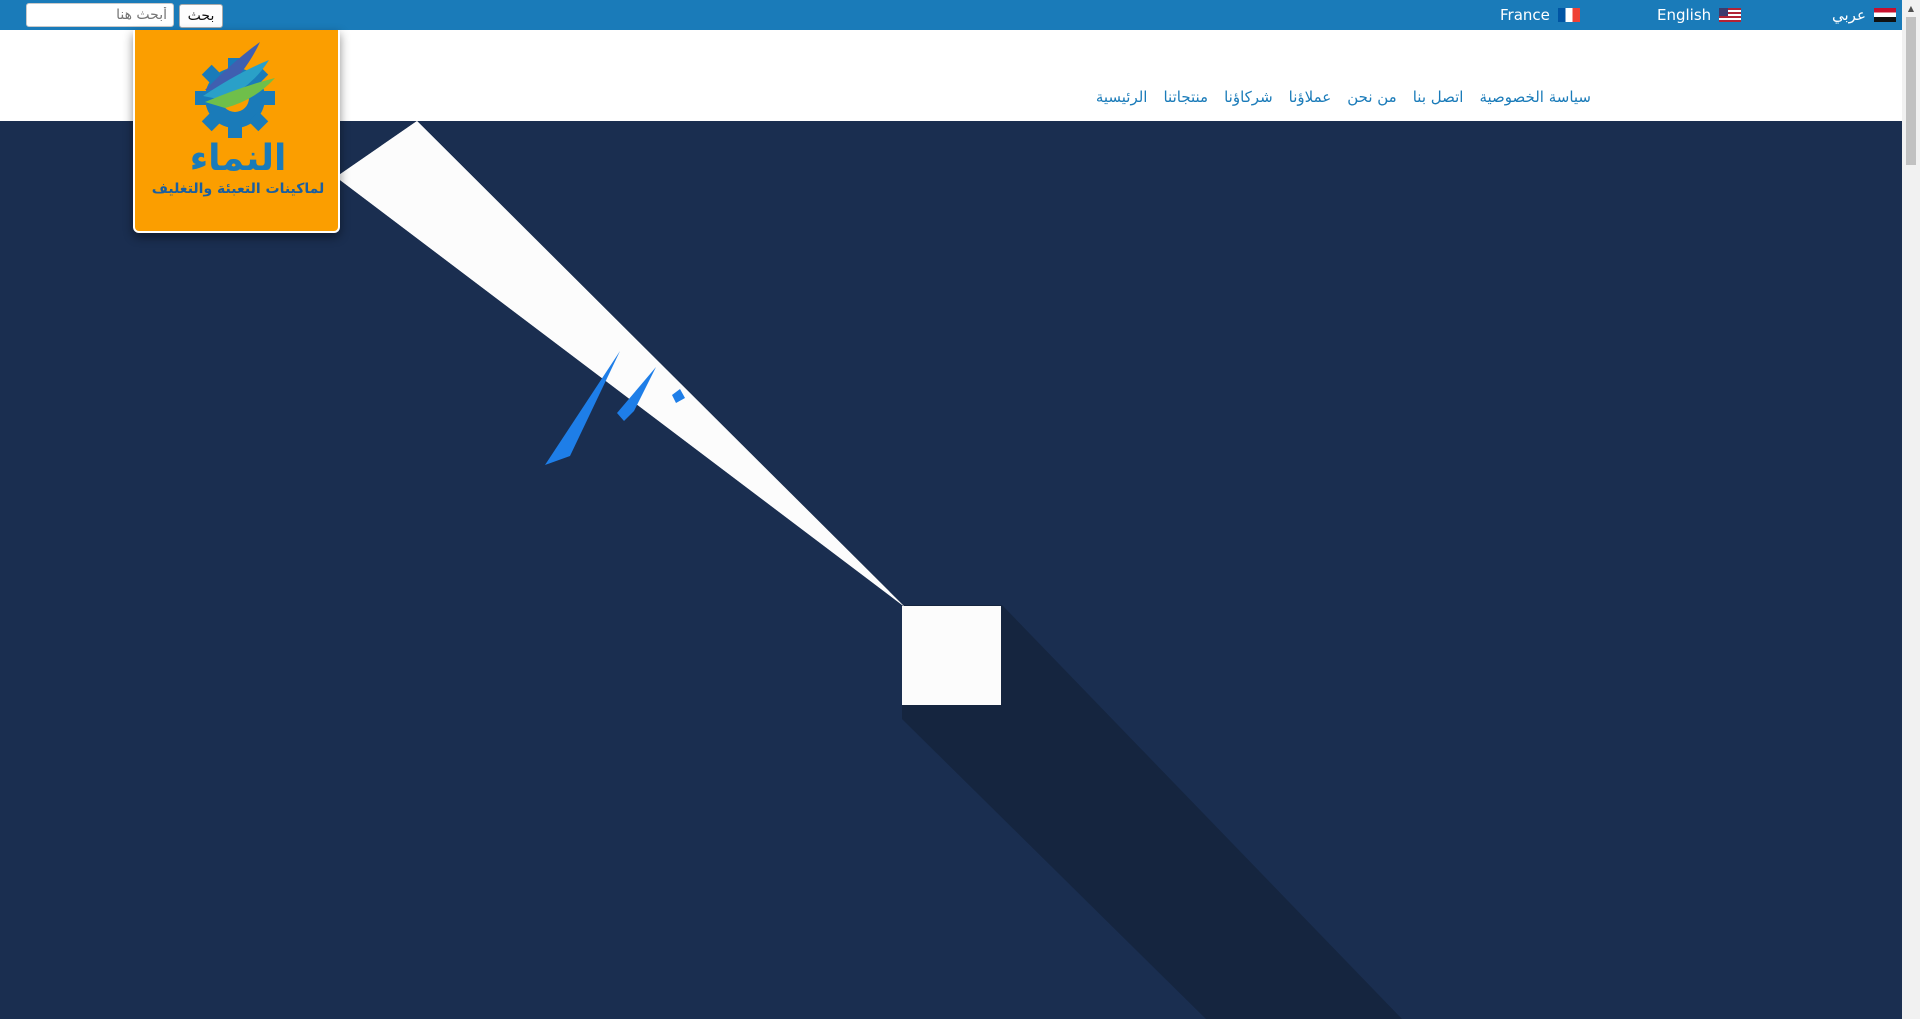 This screenshot has width=1920, height=1019. Describe the element at coordinates (1372, 97) in the screenshot. I see `nav-item-about: من نحن` at that location.